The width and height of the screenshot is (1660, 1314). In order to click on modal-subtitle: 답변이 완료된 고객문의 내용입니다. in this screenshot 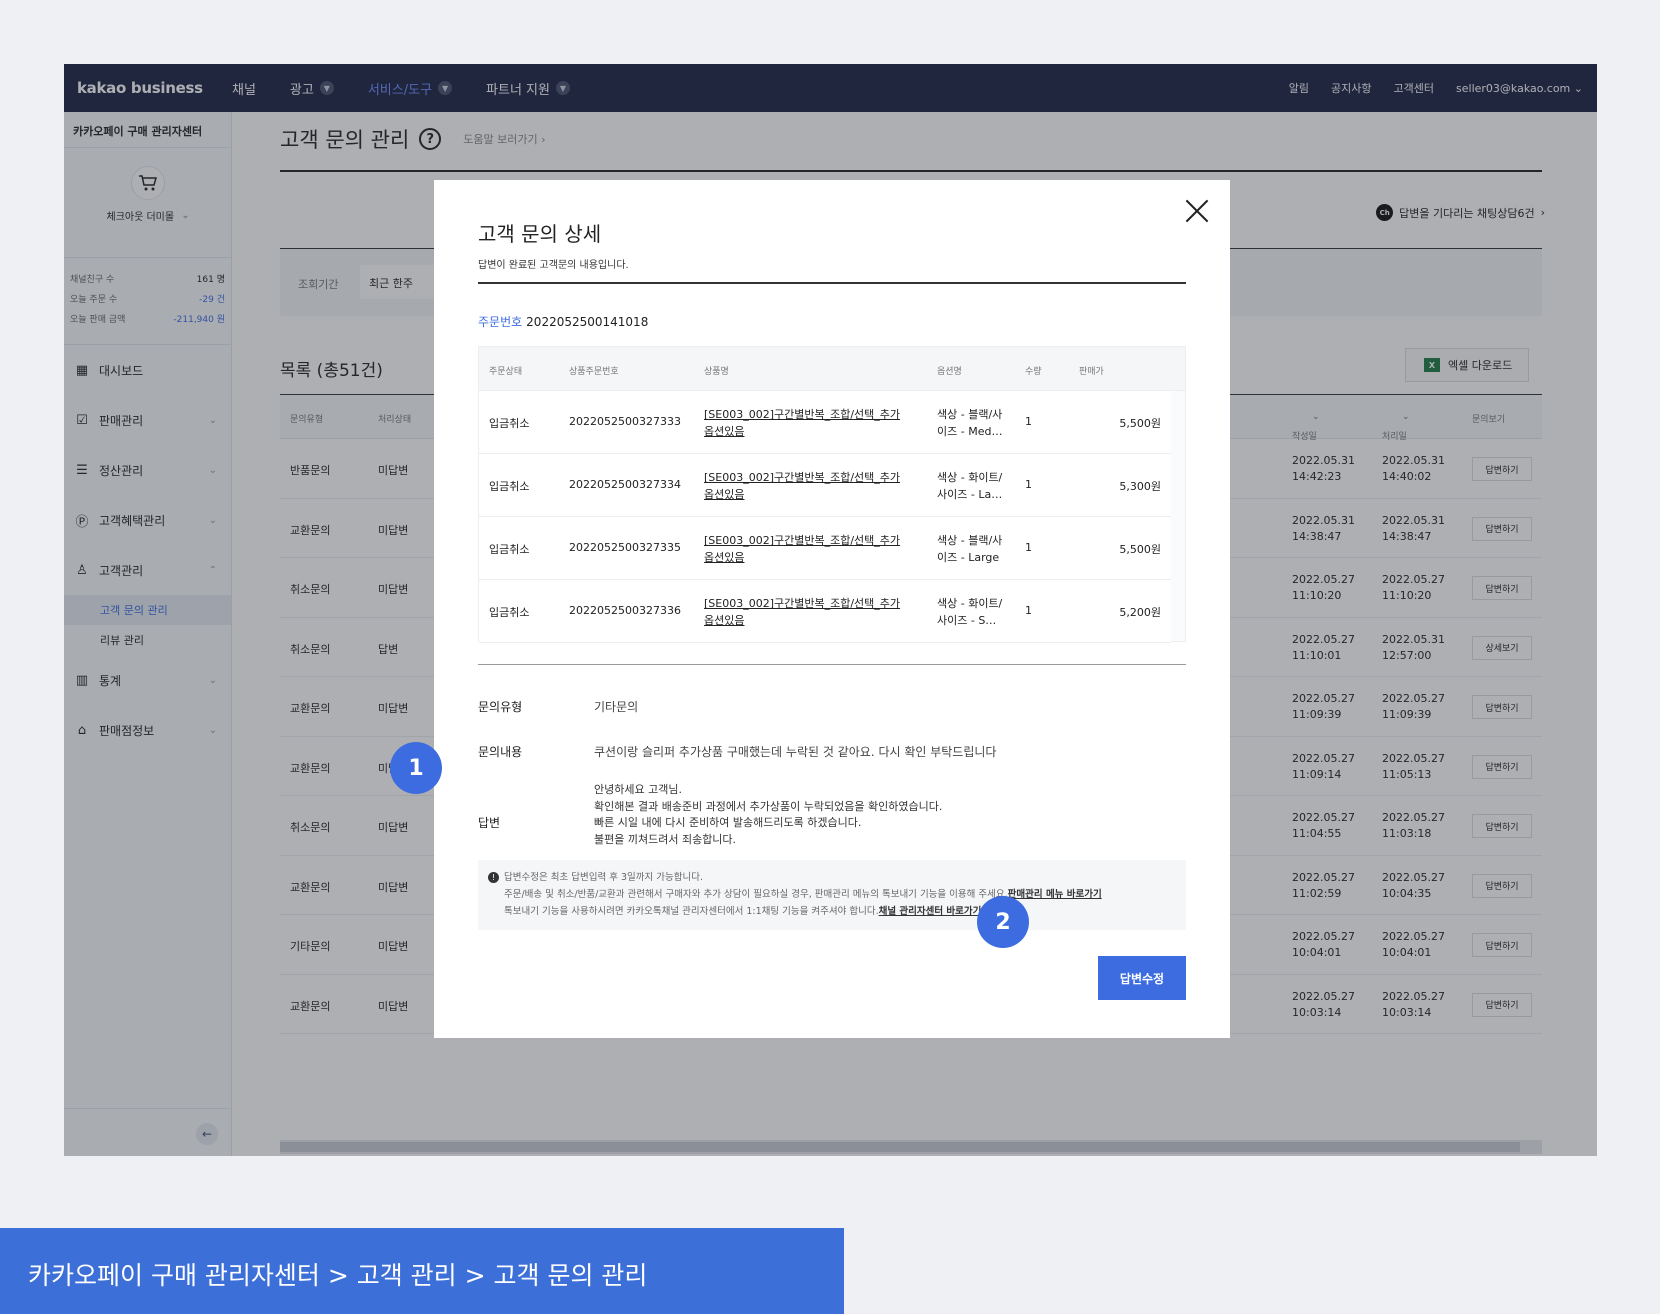, I will do `click(553, 265)`.